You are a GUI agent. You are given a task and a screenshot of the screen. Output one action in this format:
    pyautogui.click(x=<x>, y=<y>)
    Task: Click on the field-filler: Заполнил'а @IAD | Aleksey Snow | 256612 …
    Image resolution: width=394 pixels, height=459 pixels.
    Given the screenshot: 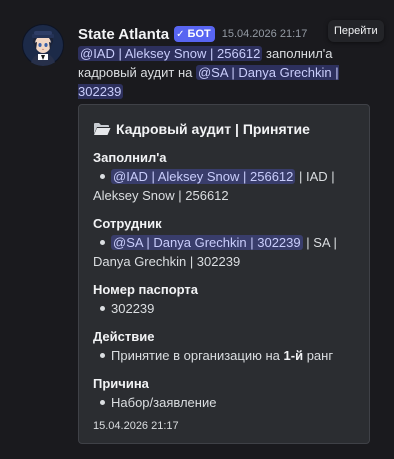 What is the action you would take?
    pyautogui.click(x=224, y=177)
    